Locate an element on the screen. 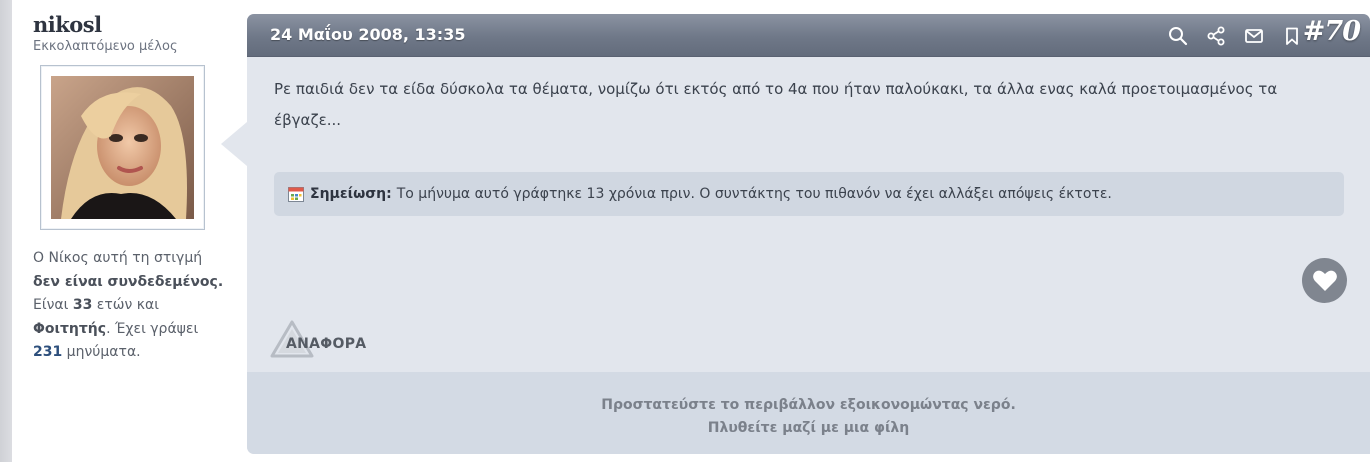 This screenshot has height=462, width=1370. post-count-link: 231 is located at coordinates (47, 352).